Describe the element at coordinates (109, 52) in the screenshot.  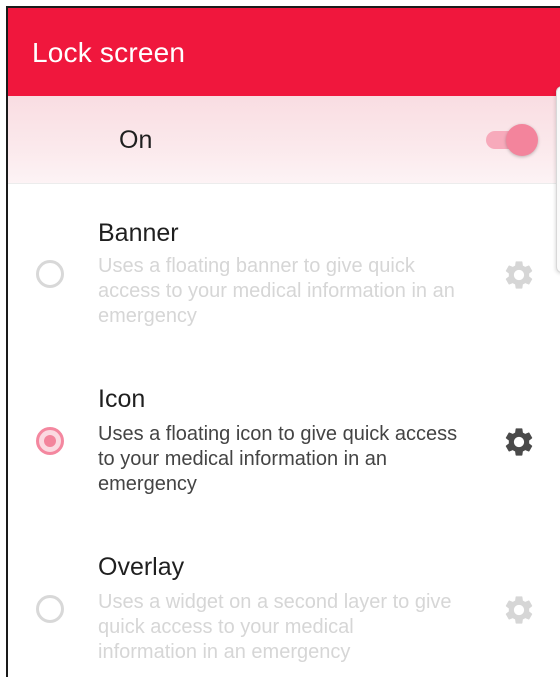
I see `page-title: Lock screen` at that location.